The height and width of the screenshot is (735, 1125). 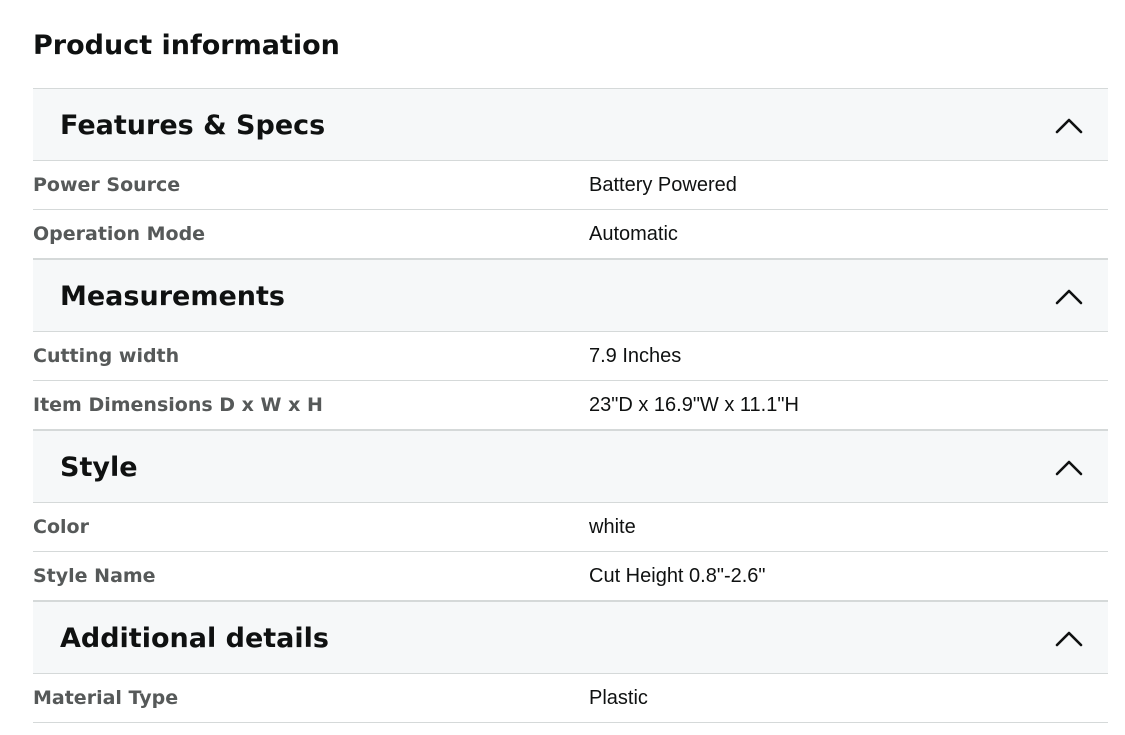 I want to click on row-label: Style Name, so click(x=94, y=576).